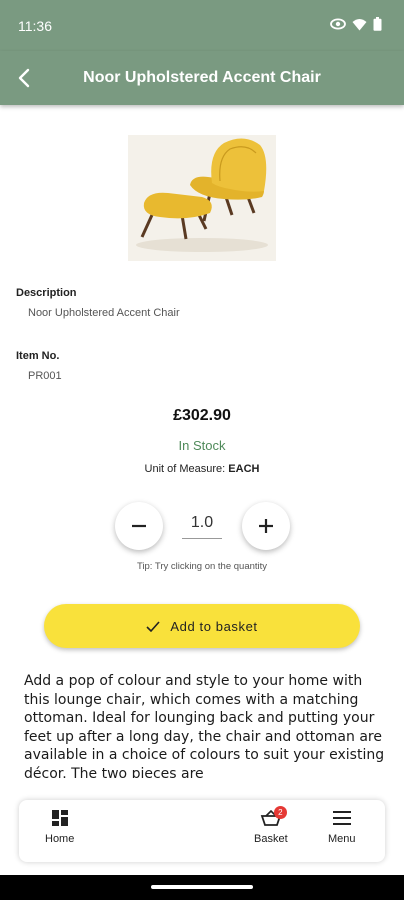 The image size is (404, 900). I want to click on home-gesture-pill, so click(202, 887).